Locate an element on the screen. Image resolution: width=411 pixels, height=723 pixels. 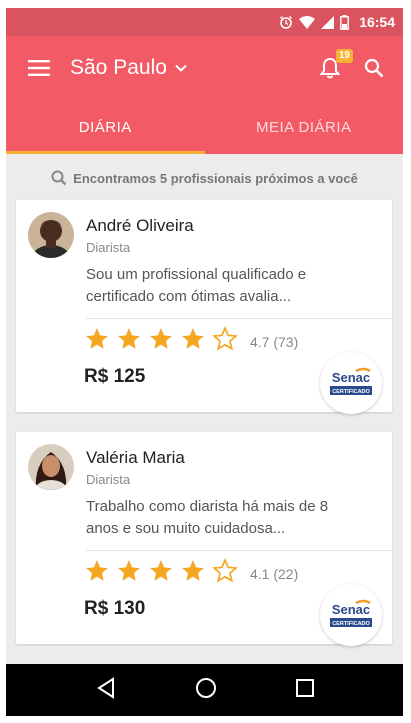
alarm-icon is located at coordinates (286, 22).